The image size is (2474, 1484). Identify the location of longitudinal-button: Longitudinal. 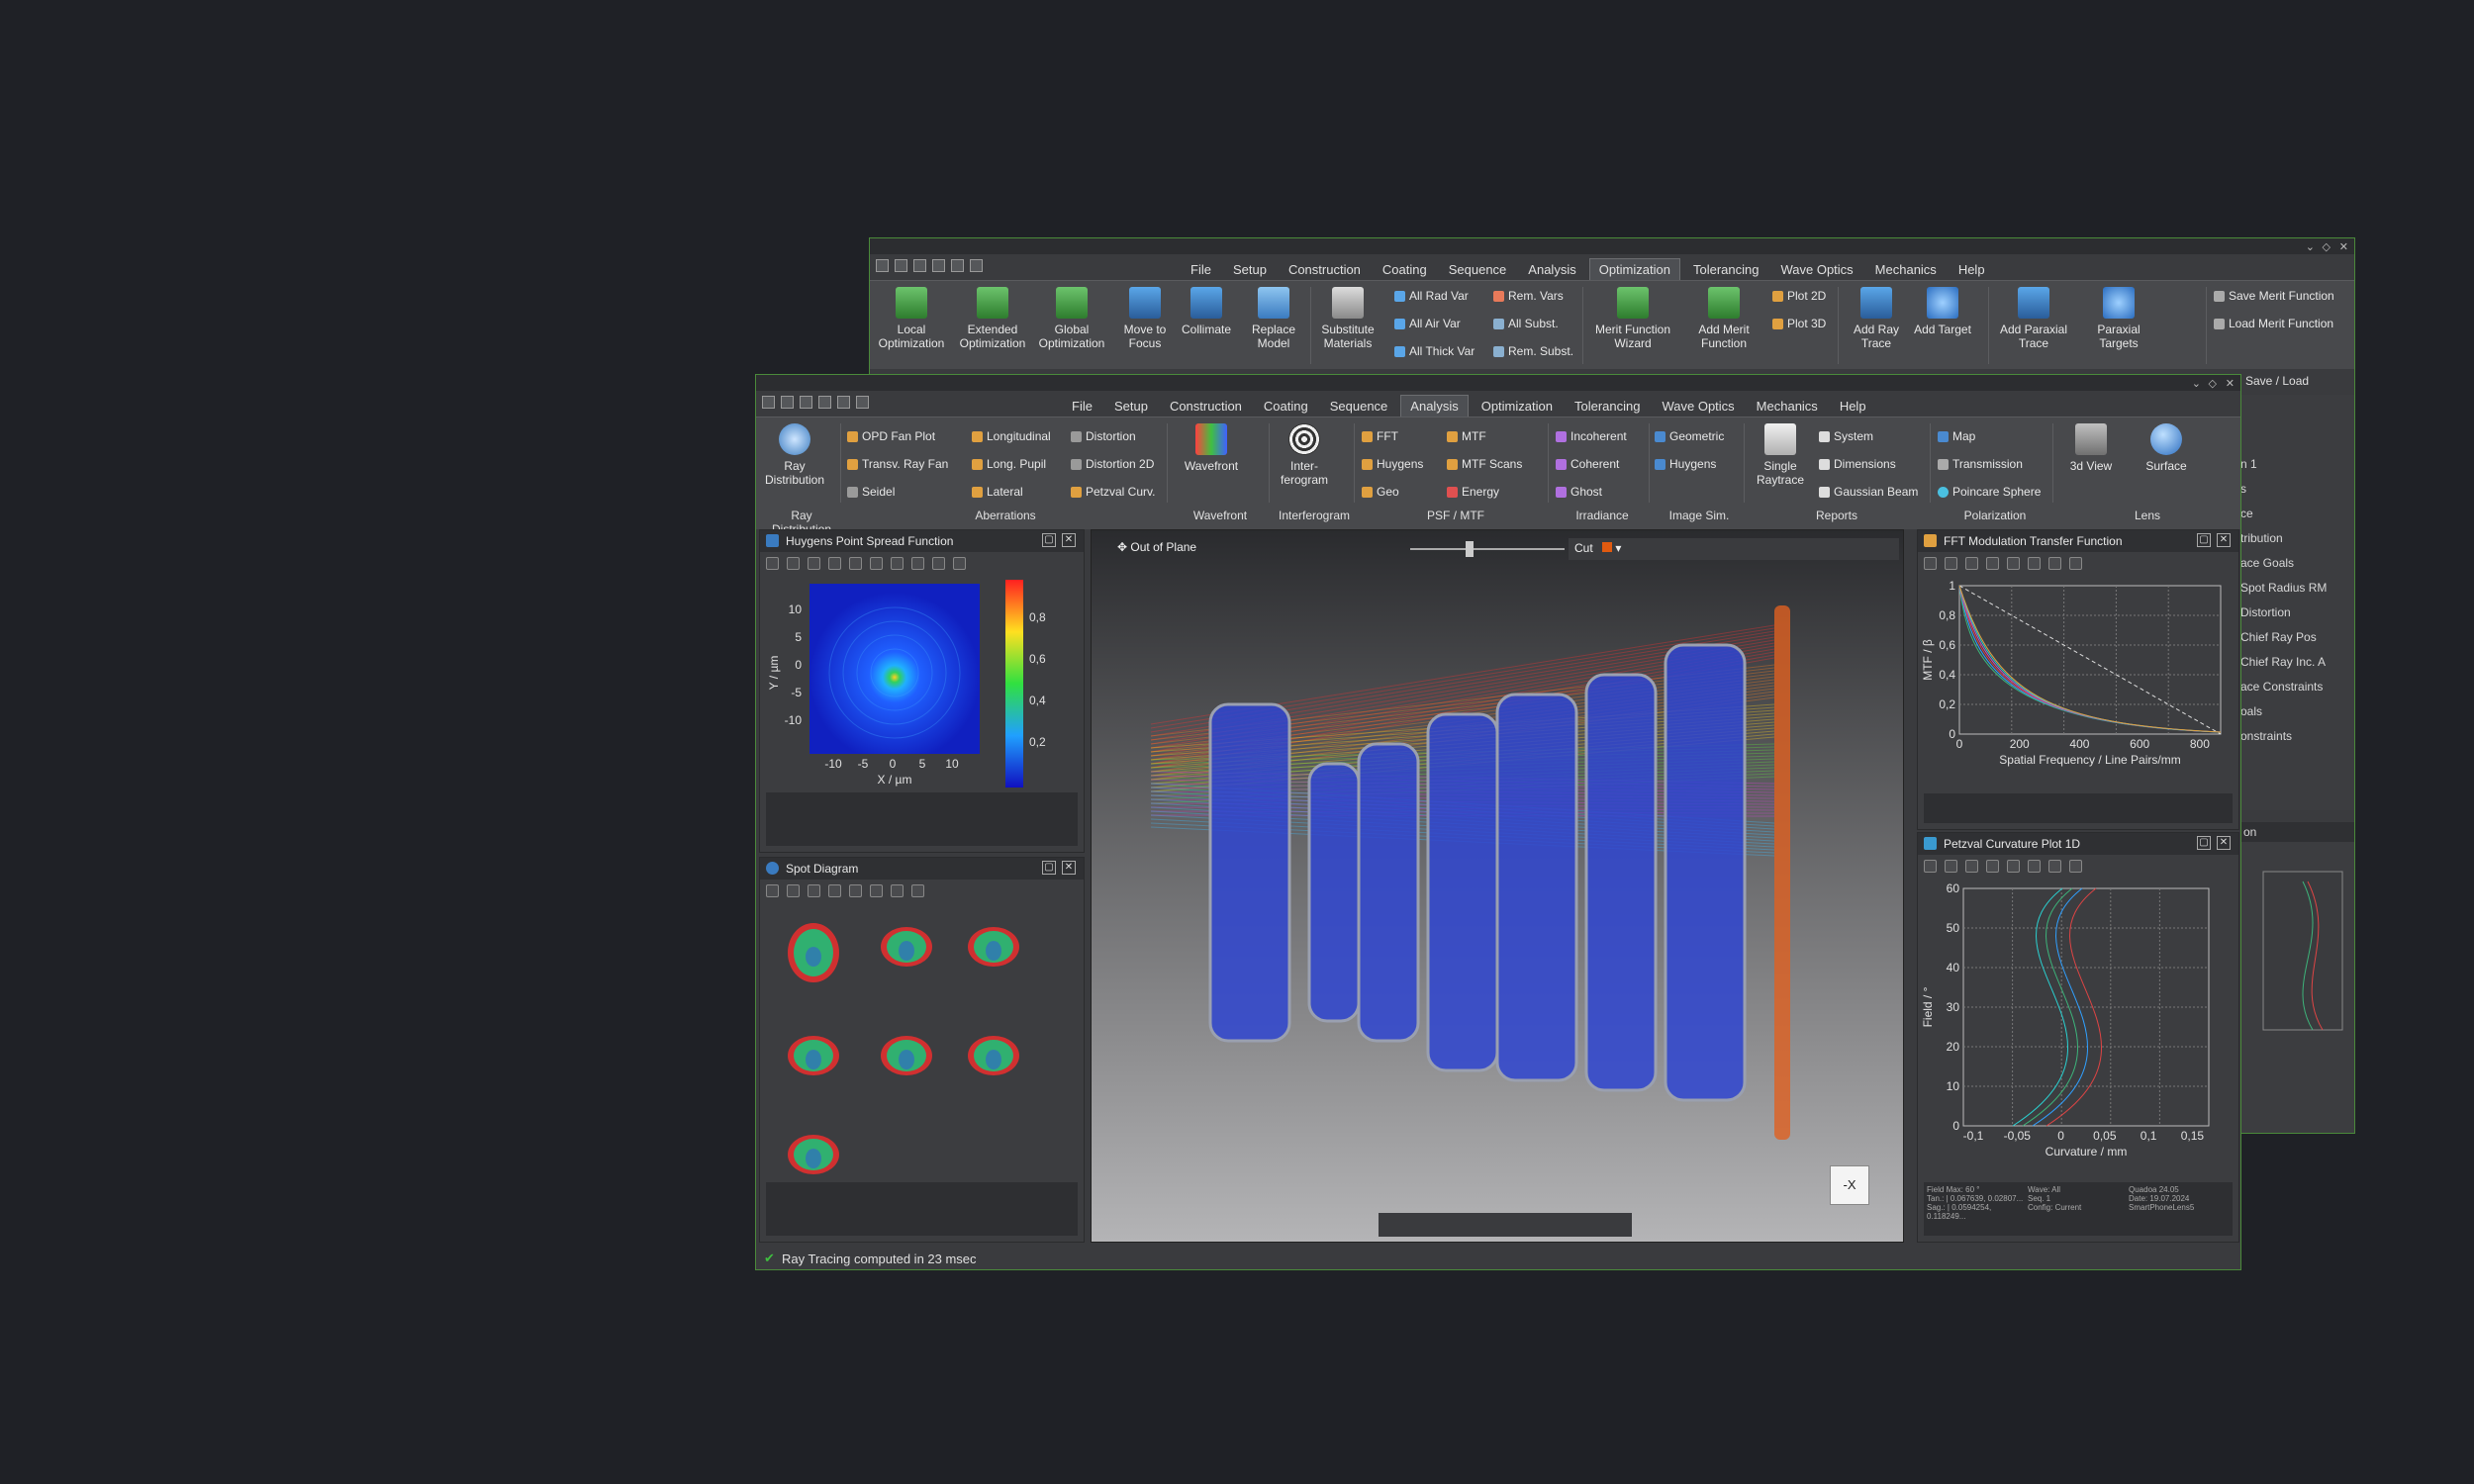
(1012, 436).